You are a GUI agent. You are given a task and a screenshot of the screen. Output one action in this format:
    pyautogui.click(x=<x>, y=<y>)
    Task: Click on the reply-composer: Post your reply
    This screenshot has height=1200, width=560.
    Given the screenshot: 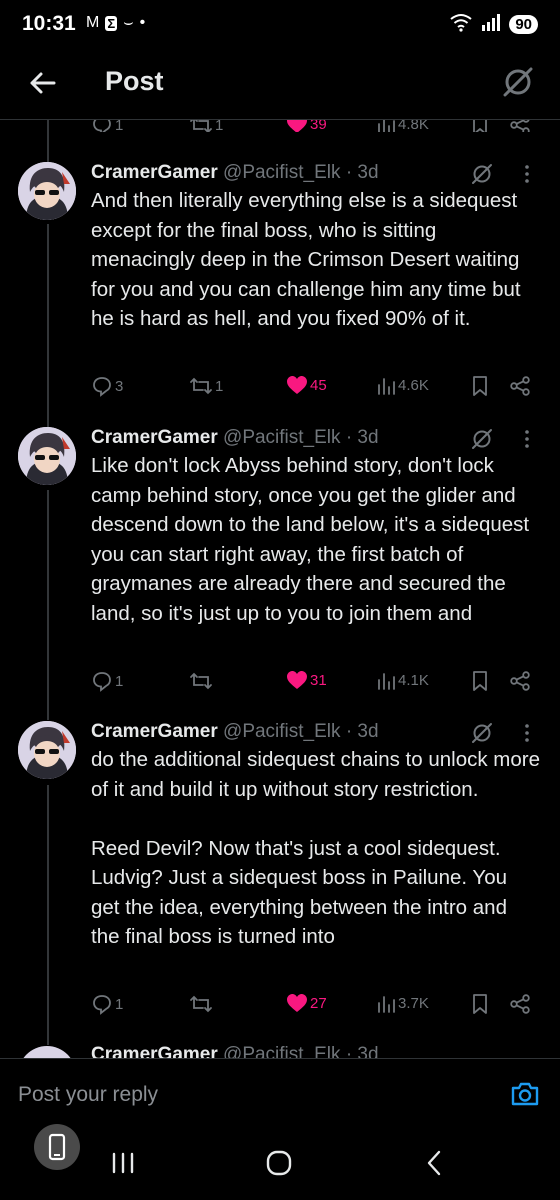 What is the action you would take?
    pyautogui.click(x=280, y=1096)
    